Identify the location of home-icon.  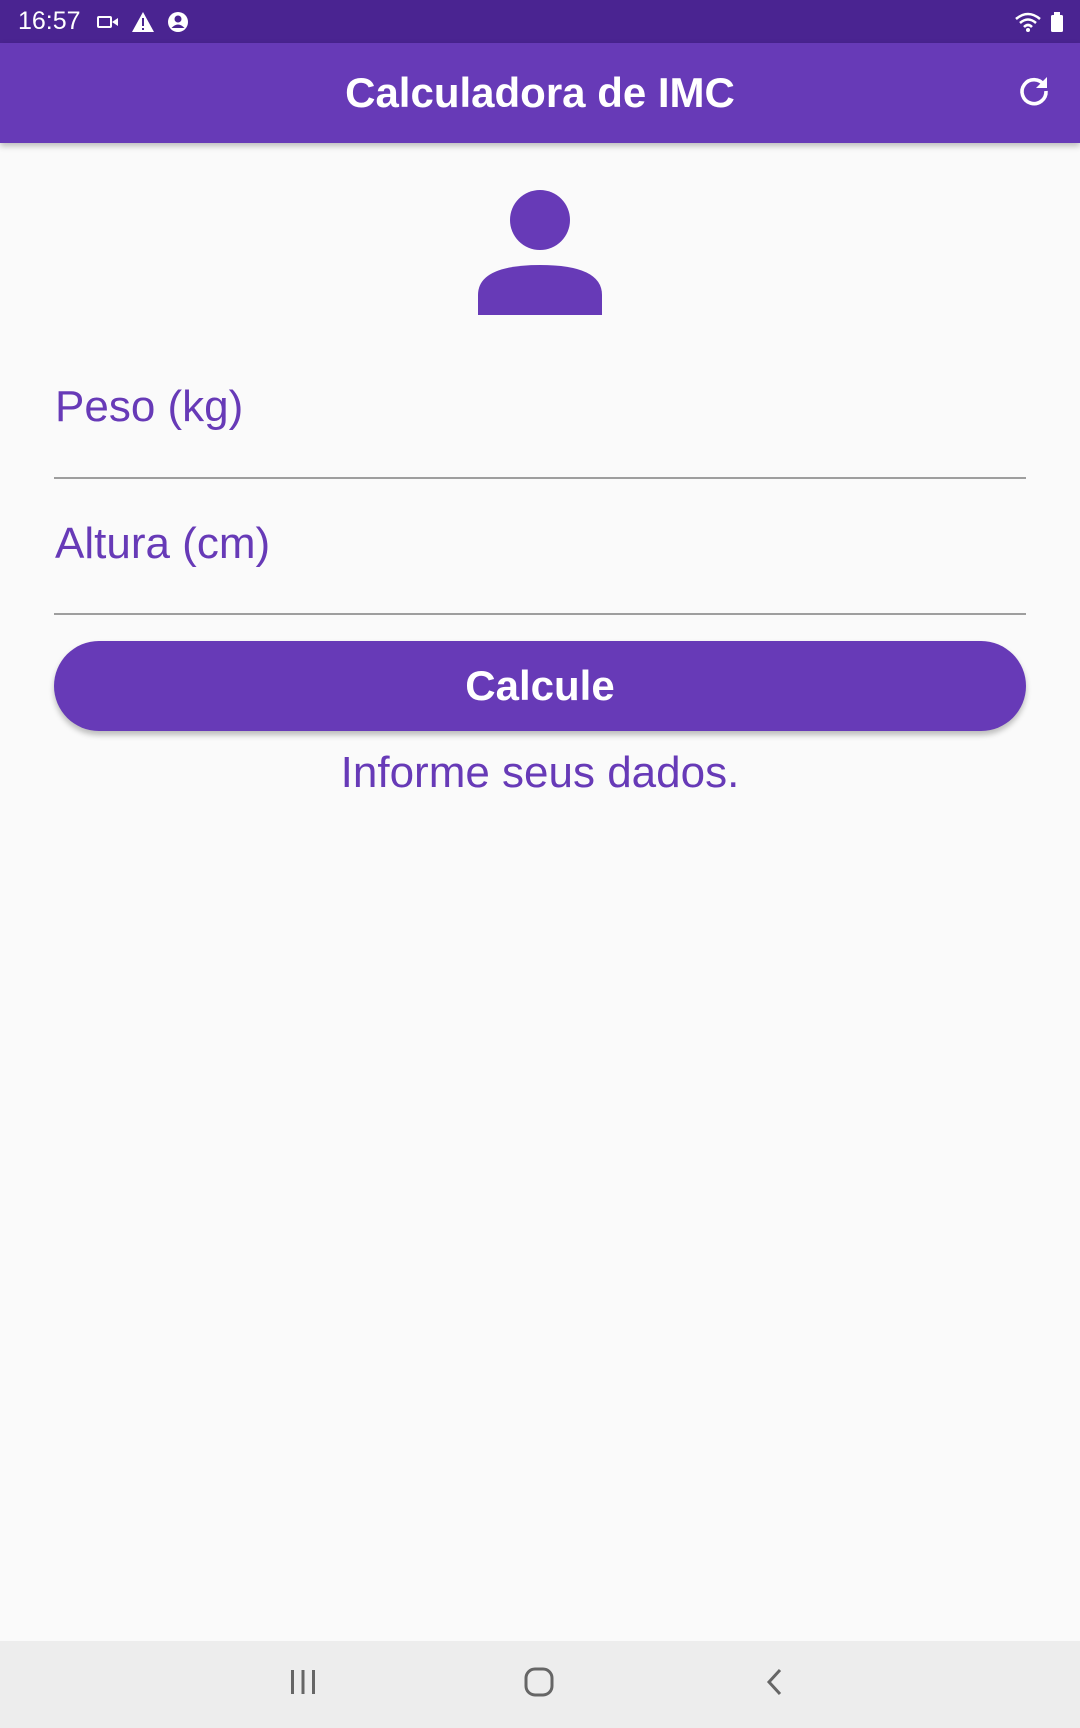
(539, 1684).